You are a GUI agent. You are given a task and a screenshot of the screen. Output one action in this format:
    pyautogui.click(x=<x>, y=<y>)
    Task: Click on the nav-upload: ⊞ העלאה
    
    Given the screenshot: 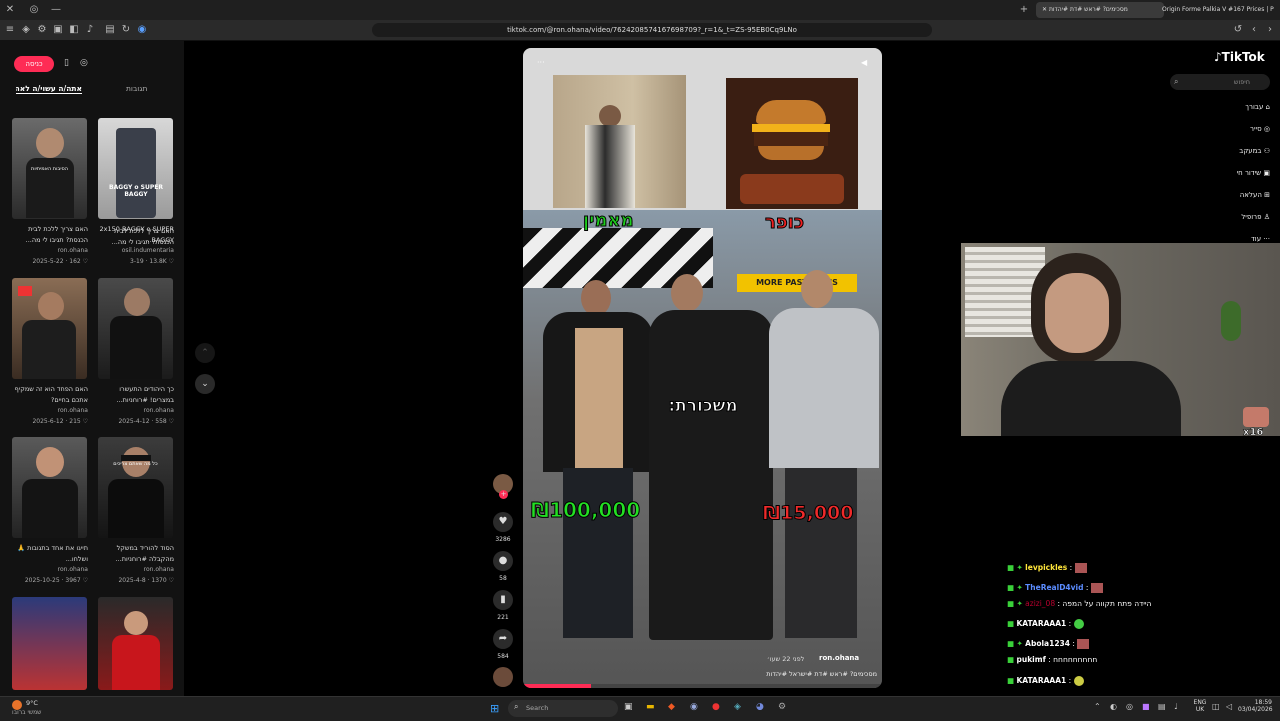 What is the action you would take?
    pyautogui.click(x=1255, y=195)
    